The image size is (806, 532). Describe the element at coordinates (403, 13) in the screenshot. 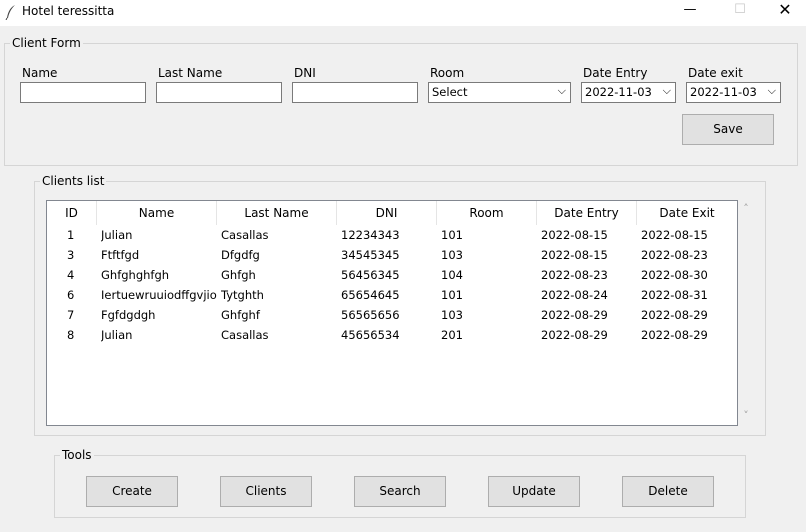

I see `title-bar: Hotel teressitta — ☐ ✕` at that location.